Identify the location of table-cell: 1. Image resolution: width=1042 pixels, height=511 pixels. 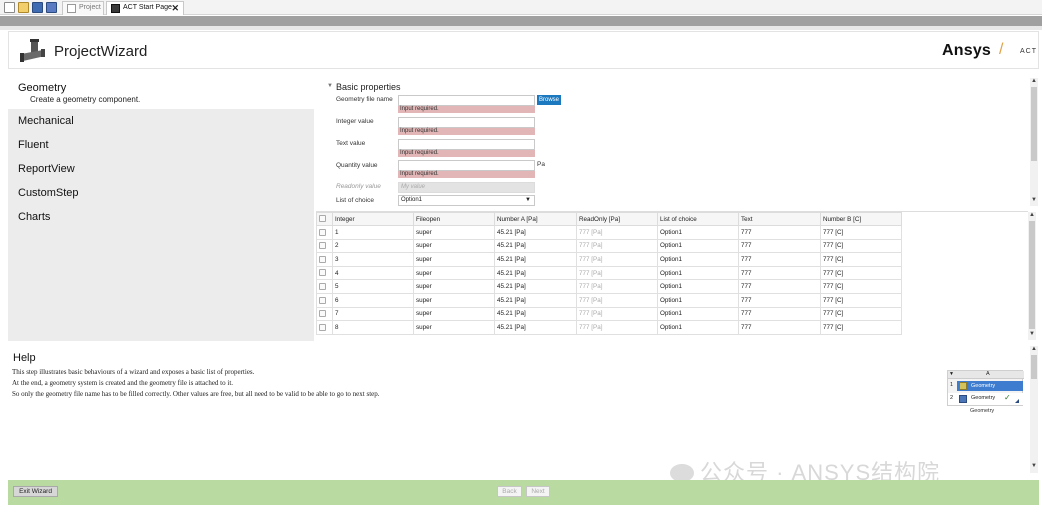
(373, 232).